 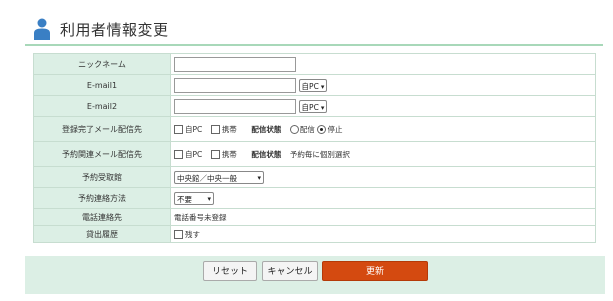 What do you see at coordinates (184, 199) in the screenshot?
I see `contact-method-value: 不要` at bounding box center [184, 199].